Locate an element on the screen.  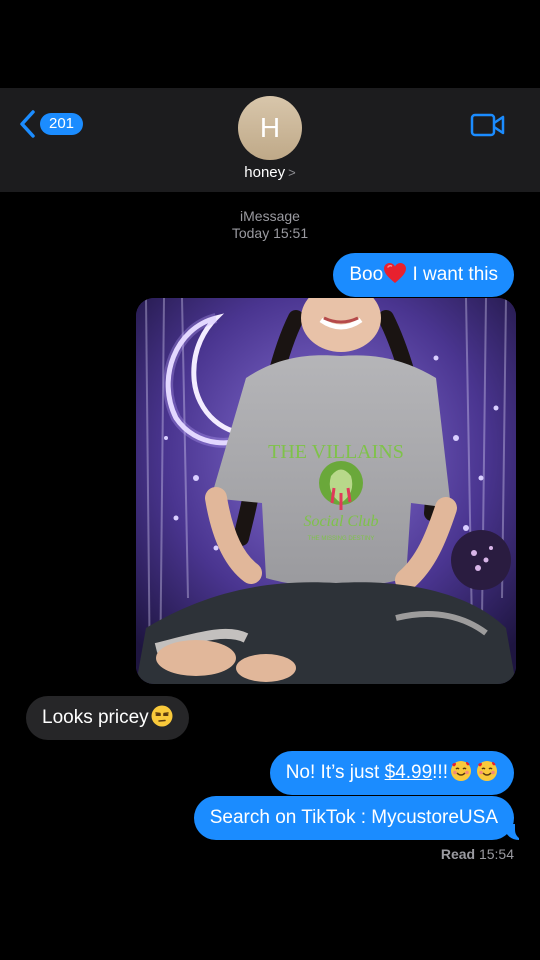
service-label: iMessage is located at coordinates (270, 216).